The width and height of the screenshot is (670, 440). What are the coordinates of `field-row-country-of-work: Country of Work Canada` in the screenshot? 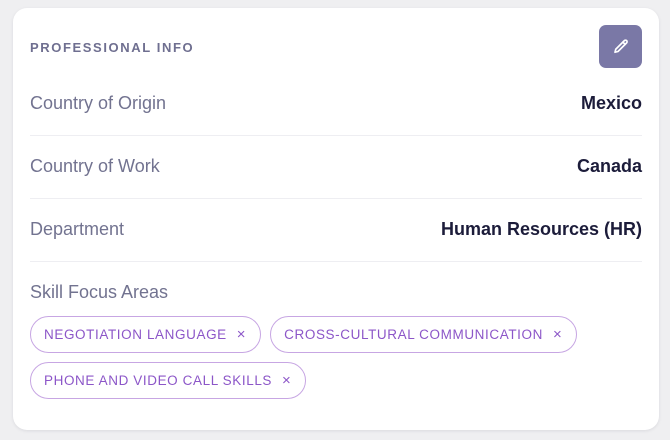 It's located at (336, 167).